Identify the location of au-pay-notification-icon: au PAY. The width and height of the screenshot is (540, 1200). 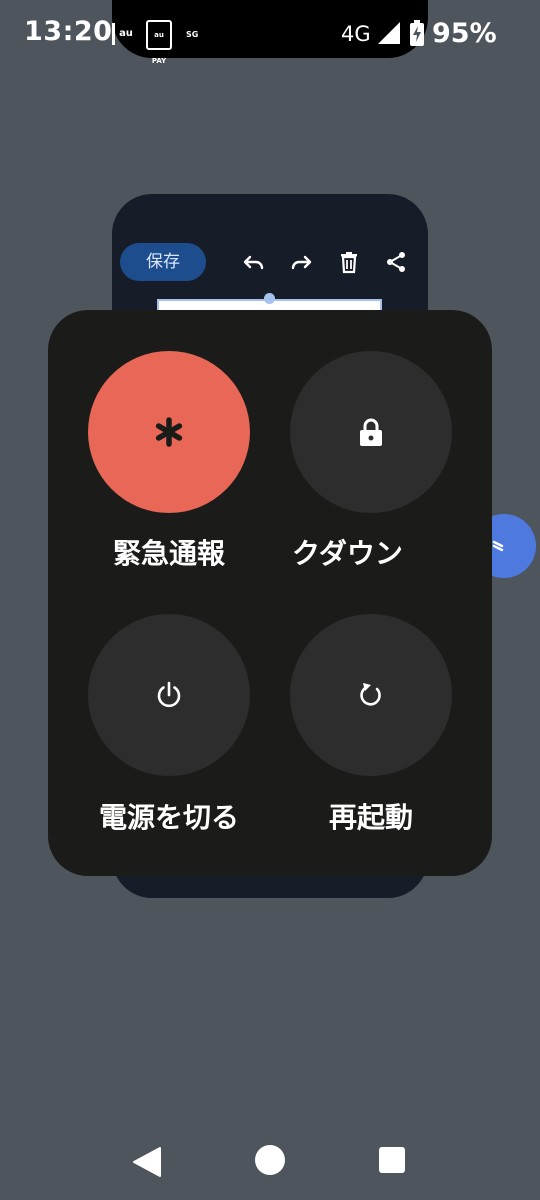
(159, 42).